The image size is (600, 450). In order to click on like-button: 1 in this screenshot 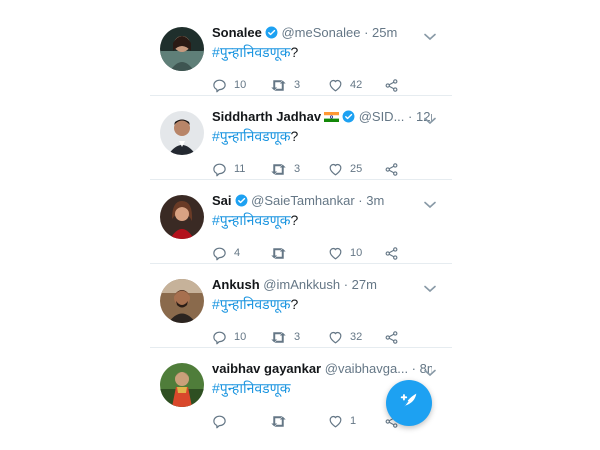, I will do `click(342, 421)`.